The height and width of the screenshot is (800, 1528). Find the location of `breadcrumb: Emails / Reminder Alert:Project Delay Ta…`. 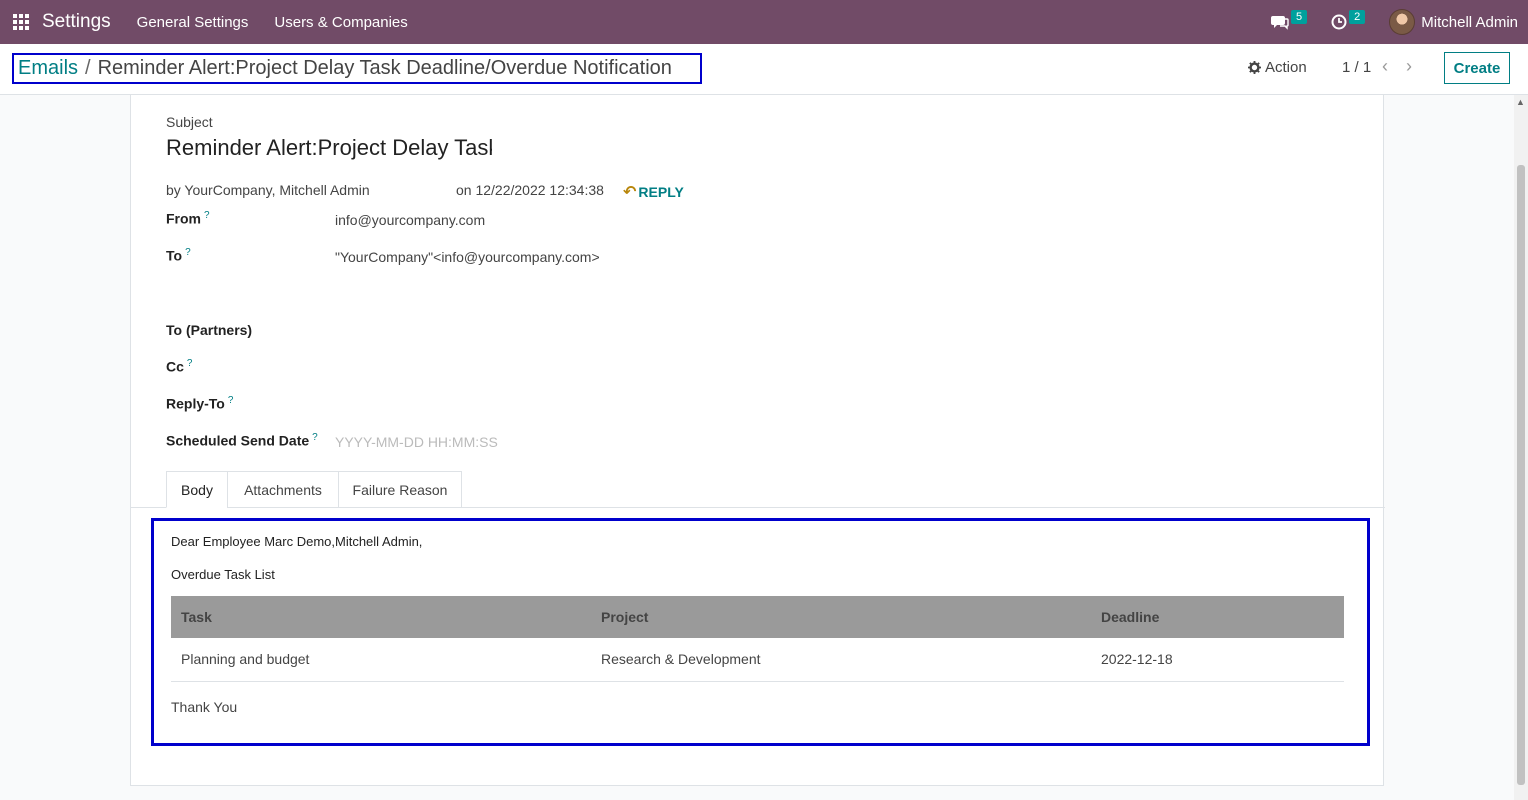

breadcrumb: Emails / Reminder Alert:Project Delay Ta… is located at coordinates (357, 68).